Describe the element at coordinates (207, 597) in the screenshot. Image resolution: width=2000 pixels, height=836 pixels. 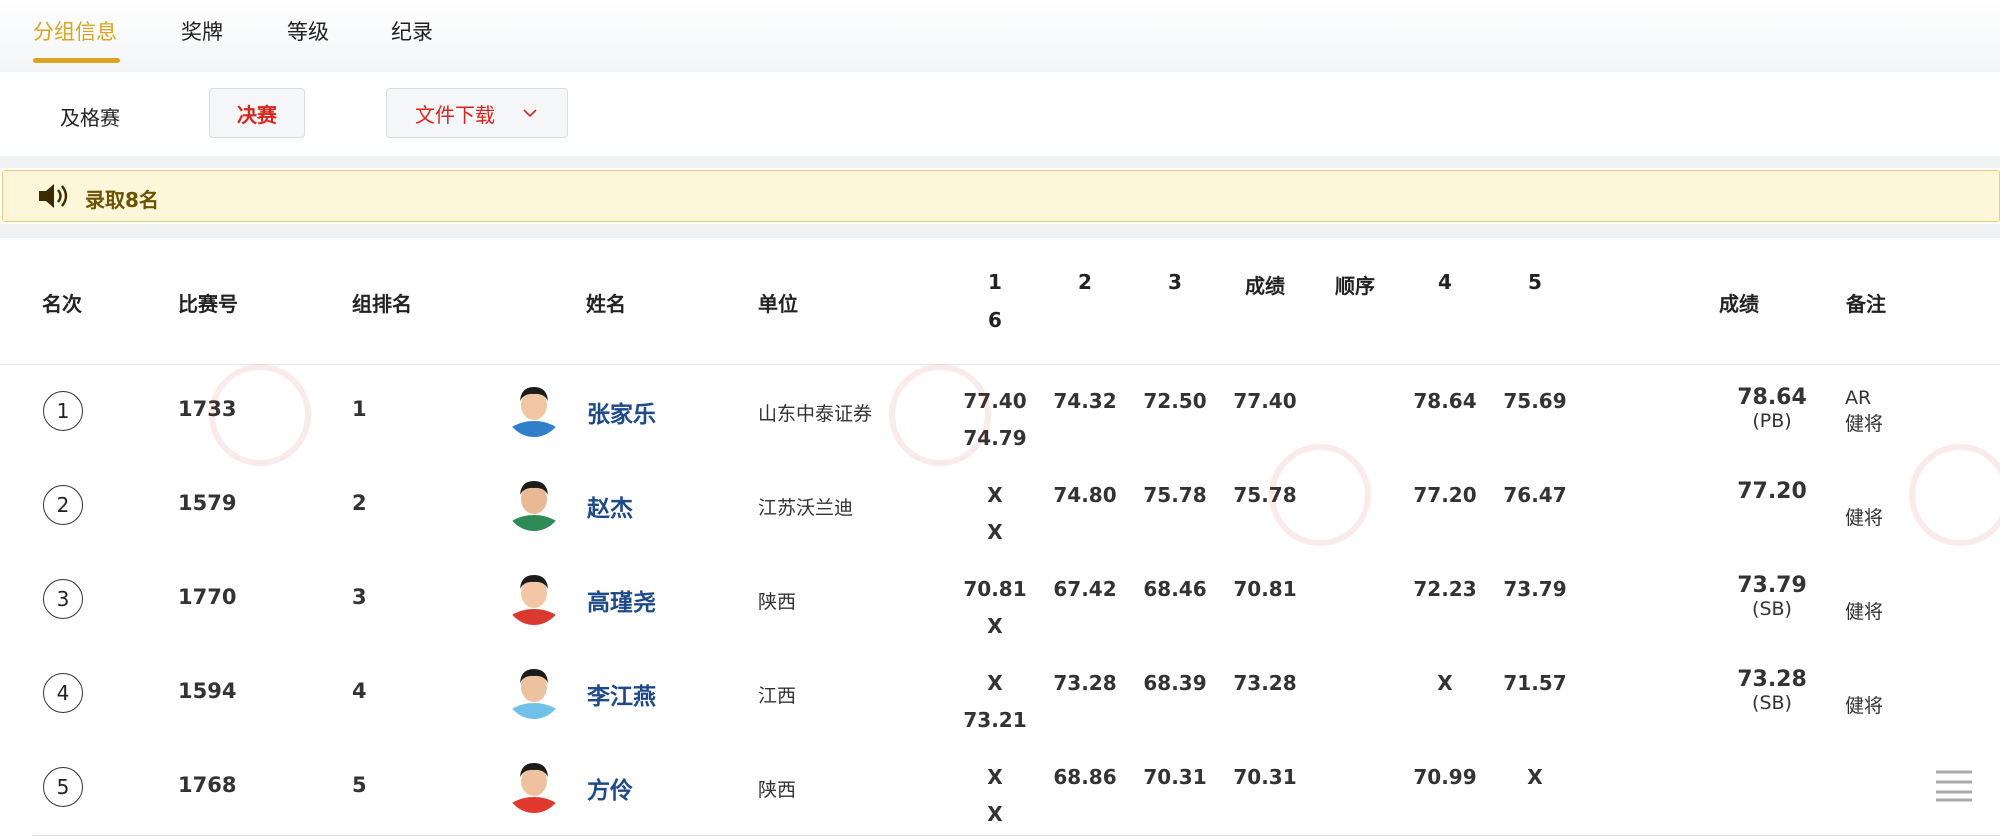
I see `bib-number: 1770` at that location.